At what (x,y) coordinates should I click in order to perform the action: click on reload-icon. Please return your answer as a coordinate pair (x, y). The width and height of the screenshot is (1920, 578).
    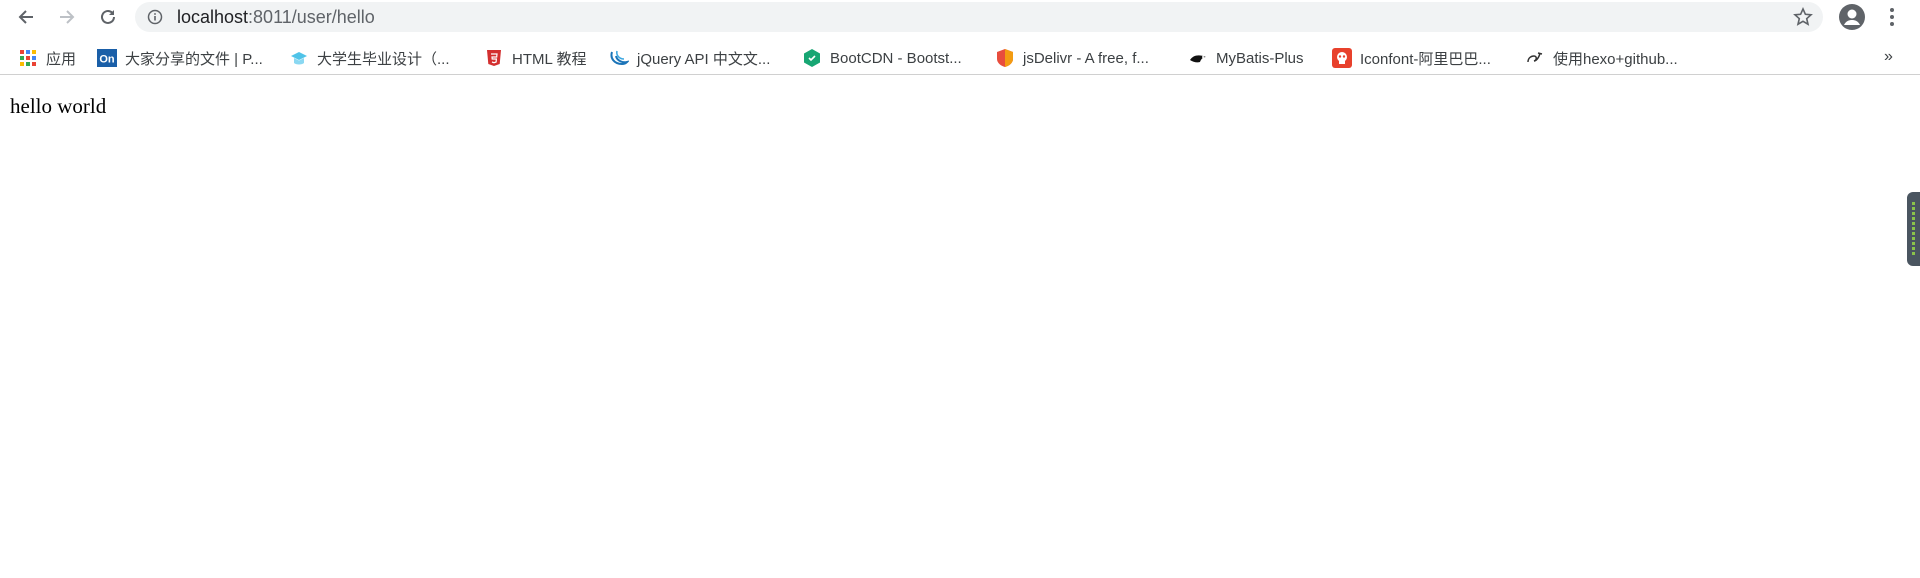
    Looking at the image, I should click on (108, 16).